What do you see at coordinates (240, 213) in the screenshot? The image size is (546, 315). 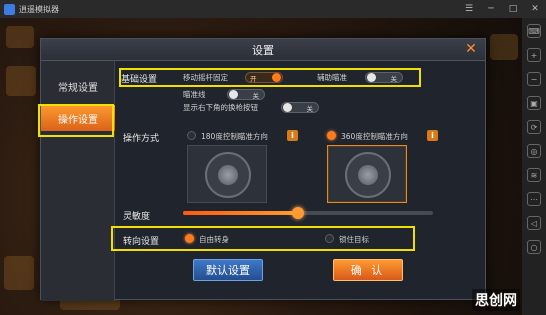 I see `sensitivity-fill` at bounding box center [240, 213].